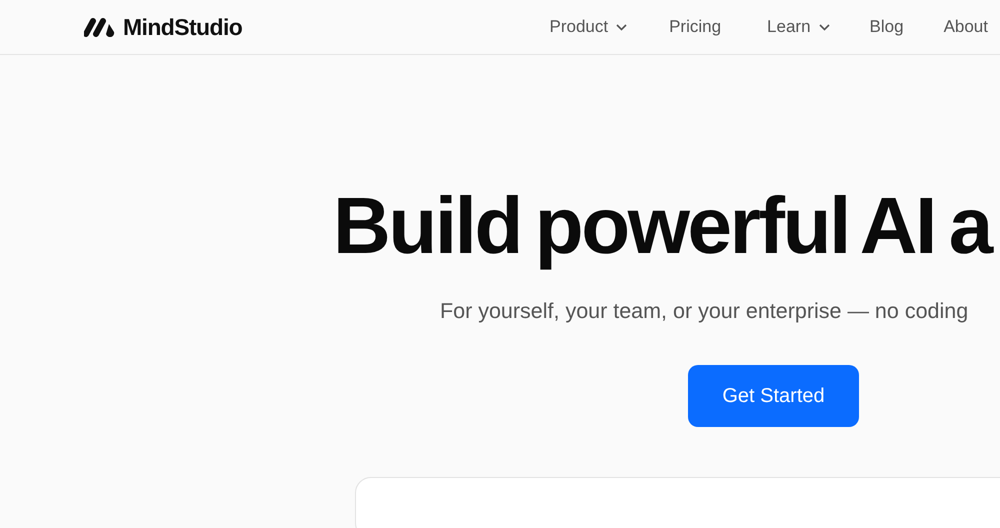 This screenshot has height=528, width=1000. I want to click on logo-text: MindStudio, so click(182, 27).